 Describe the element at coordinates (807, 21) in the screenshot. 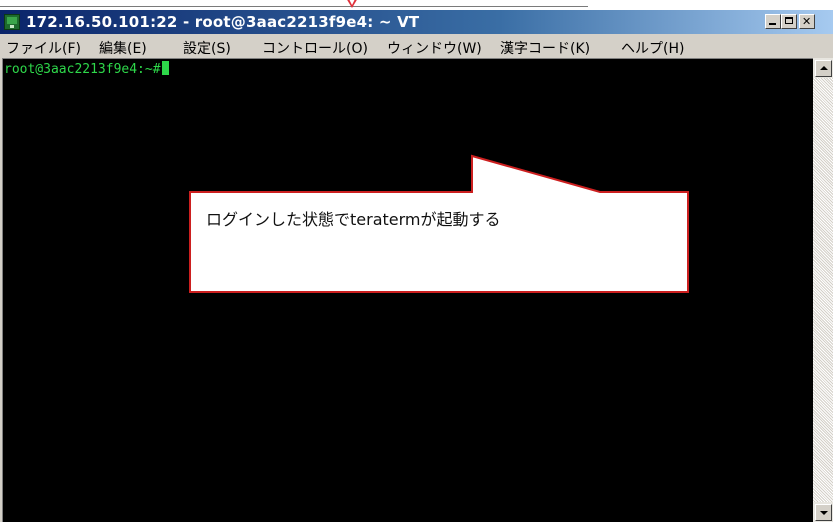

I see `close-icon` at that location.